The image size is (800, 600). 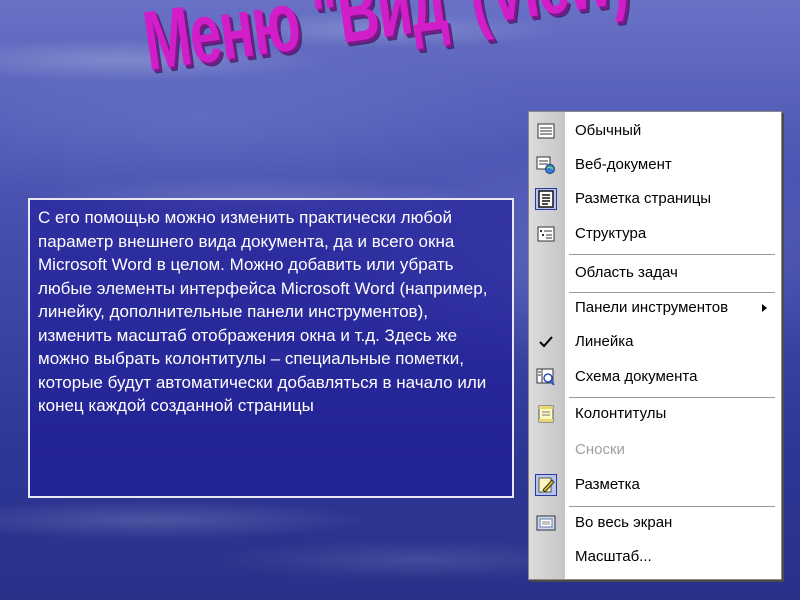 What do you see at coordinates (764, 308) in the screenshot?
I see `submenu-arrow-icon` at bounding box center [764, 308].